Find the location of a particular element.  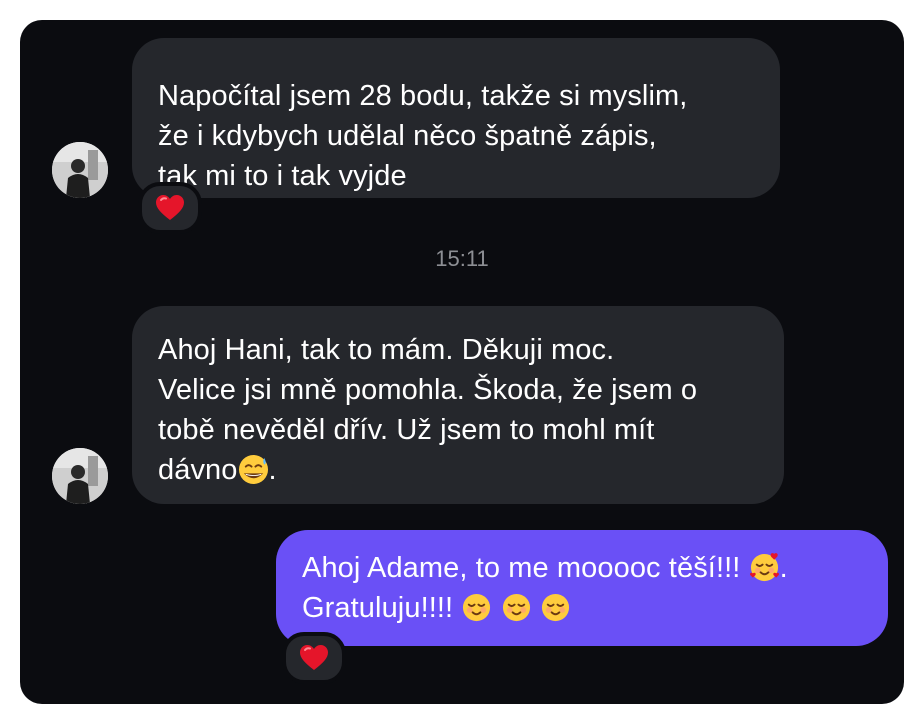

message-line: Ahoj Hani, tak to mám. Děkuji moc. is located at coordinates (386, 350).